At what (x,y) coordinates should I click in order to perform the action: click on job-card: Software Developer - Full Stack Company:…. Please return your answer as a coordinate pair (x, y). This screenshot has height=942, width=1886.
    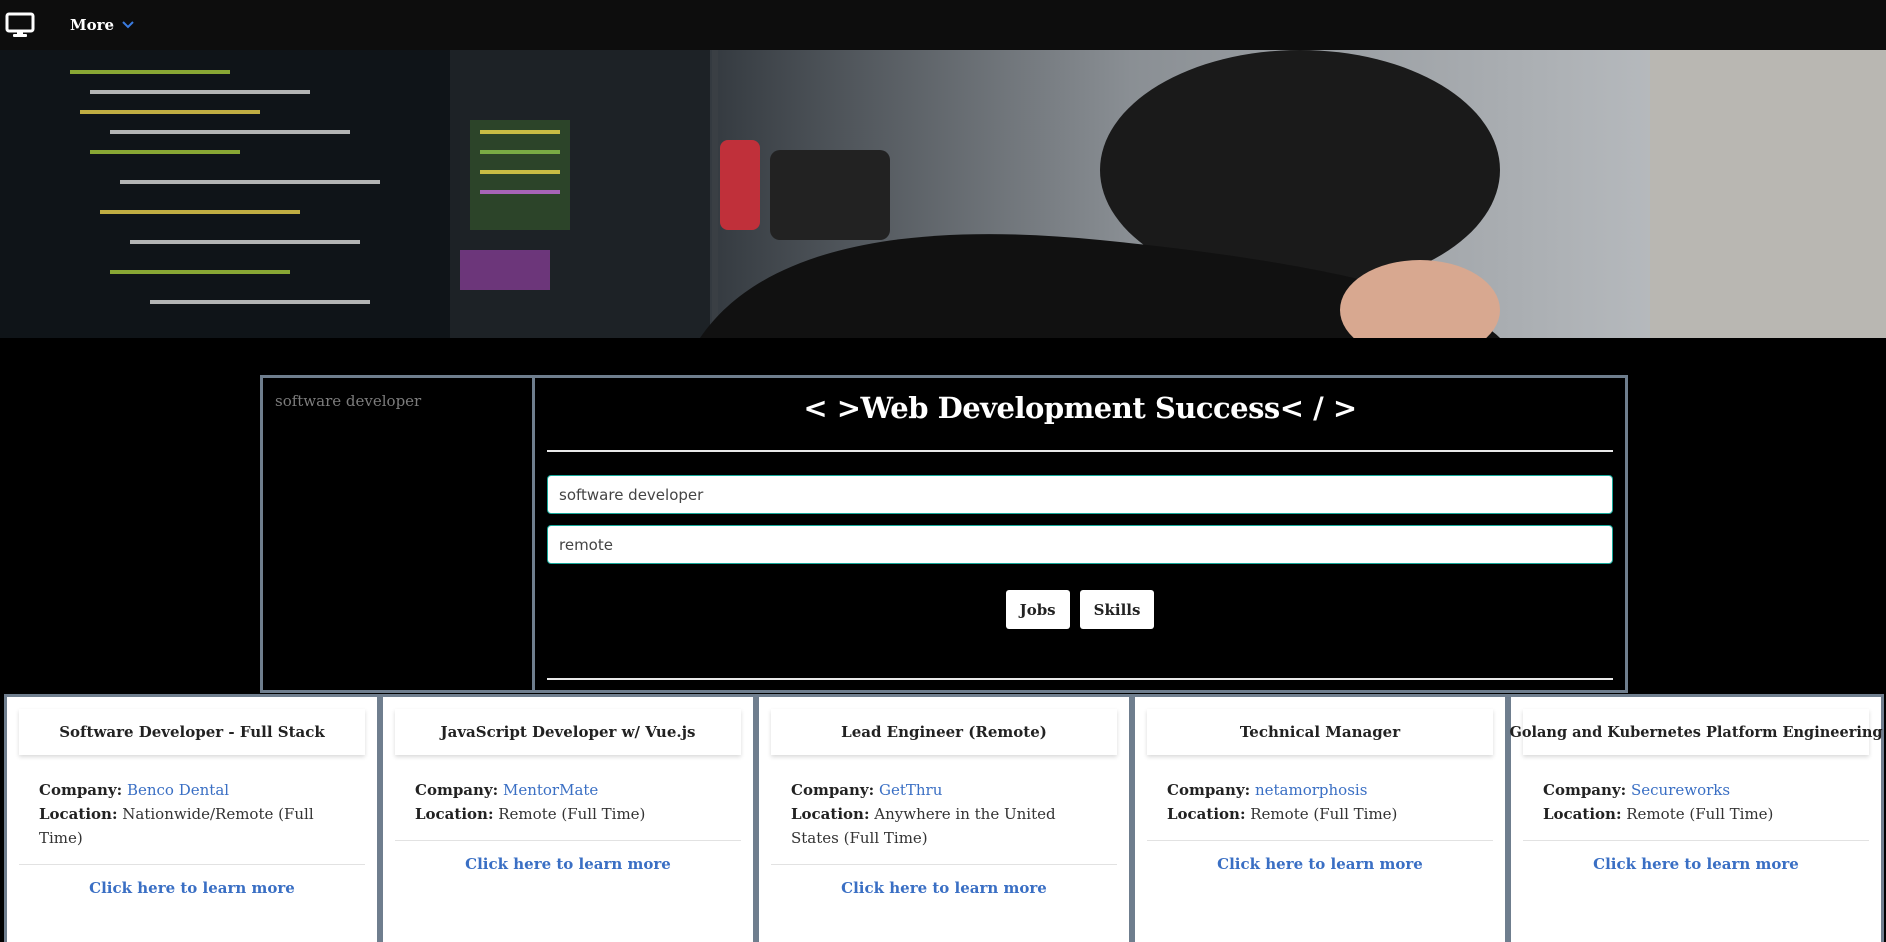
    Looking at the image, I should click on (192, 818).